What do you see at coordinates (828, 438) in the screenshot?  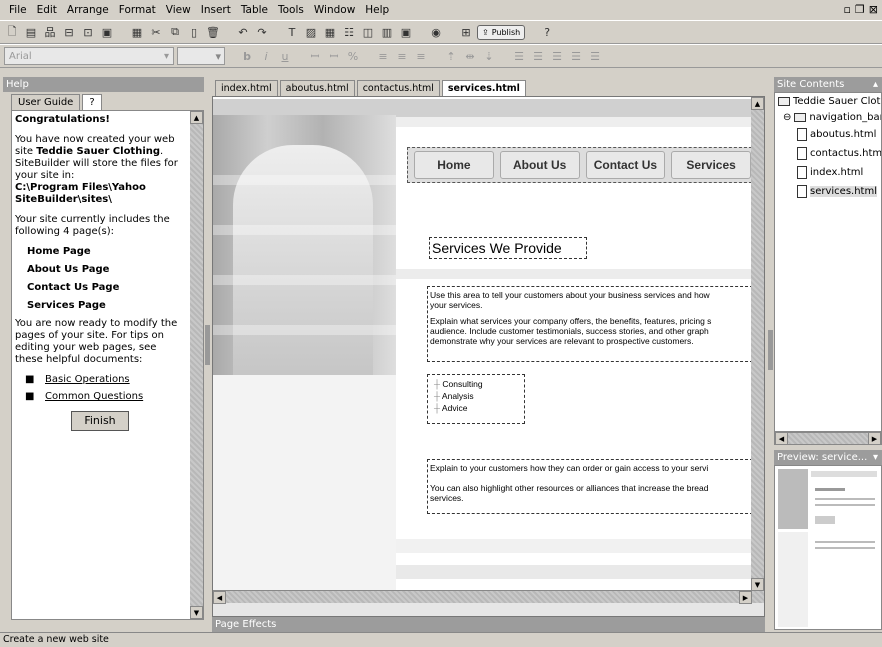 I see `site-hscrollbar: ◀ ▶` at bounding box center [828, 438].